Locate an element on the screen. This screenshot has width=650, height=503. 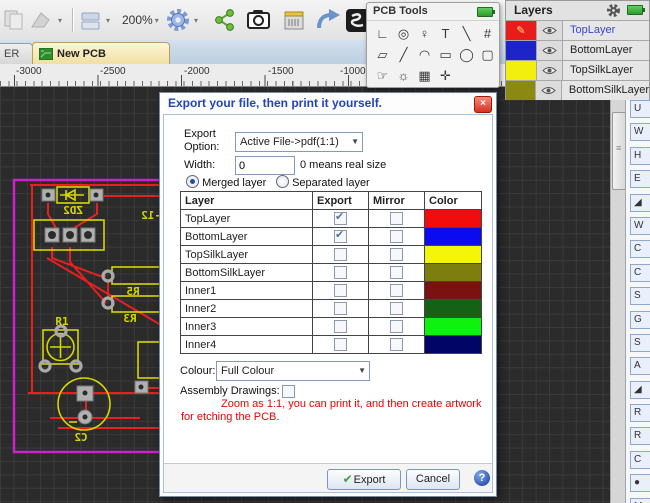
silkscreen-label-neg12: -12 is located at coordinates (151, 215).